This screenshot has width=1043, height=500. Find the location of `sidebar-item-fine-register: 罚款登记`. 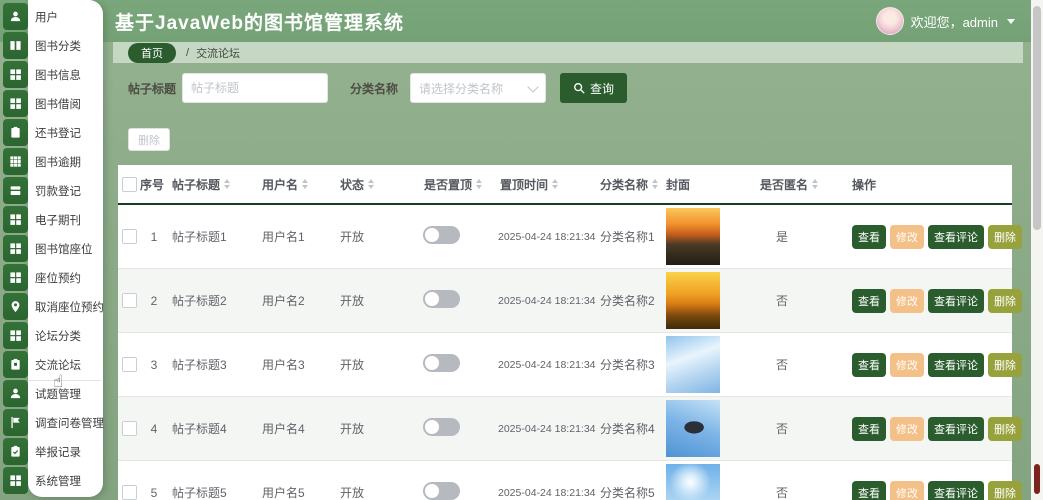

sidebar-item-fine-register: 罚款登记 is located at coordinates (51, 190).